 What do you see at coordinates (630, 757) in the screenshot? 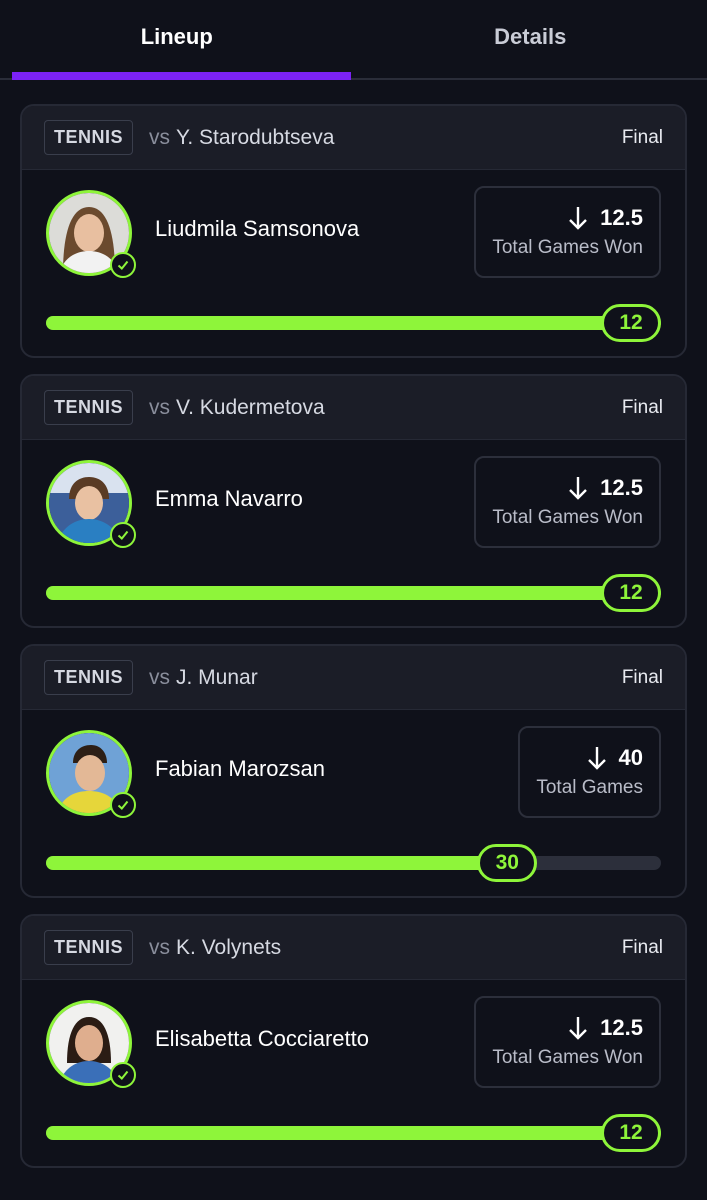
I see `stat-line-value: 40` at bounding box center [630, 757].